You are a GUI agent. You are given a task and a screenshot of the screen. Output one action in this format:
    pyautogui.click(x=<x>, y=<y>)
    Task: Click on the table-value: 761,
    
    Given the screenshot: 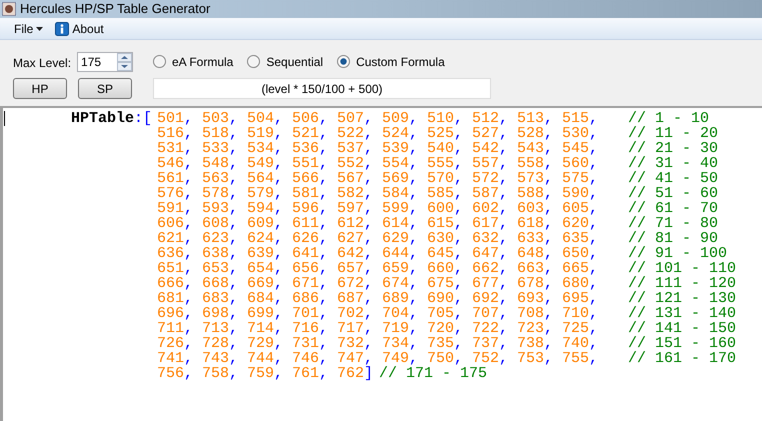 What is the action you would take?
    pyautogui.click(x=311, y=373)
    